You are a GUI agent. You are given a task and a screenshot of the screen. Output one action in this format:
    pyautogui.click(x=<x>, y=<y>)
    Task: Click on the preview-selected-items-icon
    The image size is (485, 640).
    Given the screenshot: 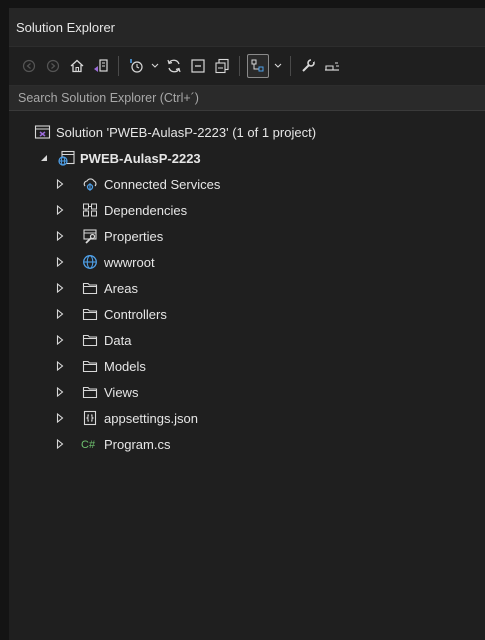 What is the action you would take?
    pyautogui.click(x=332, y=66)
    